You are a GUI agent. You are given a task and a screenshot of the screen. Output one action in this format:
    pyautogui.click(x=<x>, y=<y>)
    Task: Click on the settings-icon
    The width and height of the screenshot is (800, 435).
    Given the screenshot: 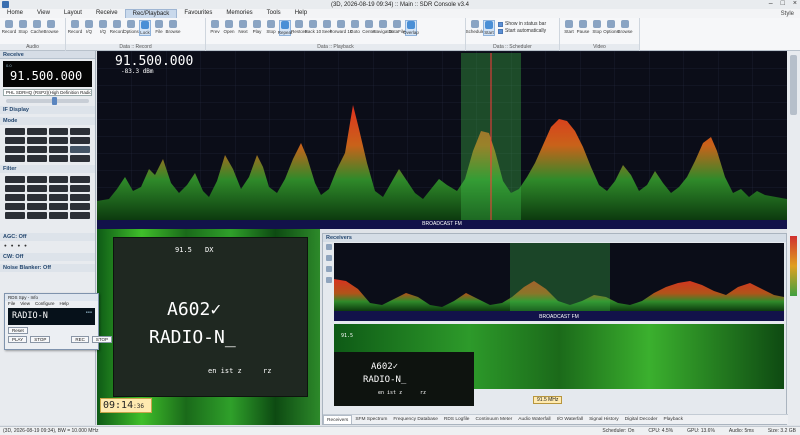 What is the action you would take?
    pyautogui.click(x=328, y=269)
    